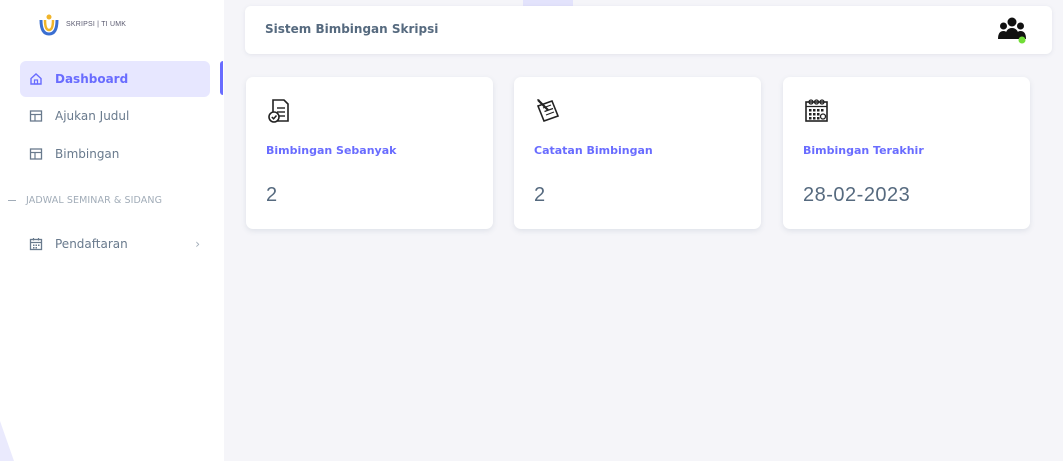  I want to click on decoration-shape, so click(7, 441).